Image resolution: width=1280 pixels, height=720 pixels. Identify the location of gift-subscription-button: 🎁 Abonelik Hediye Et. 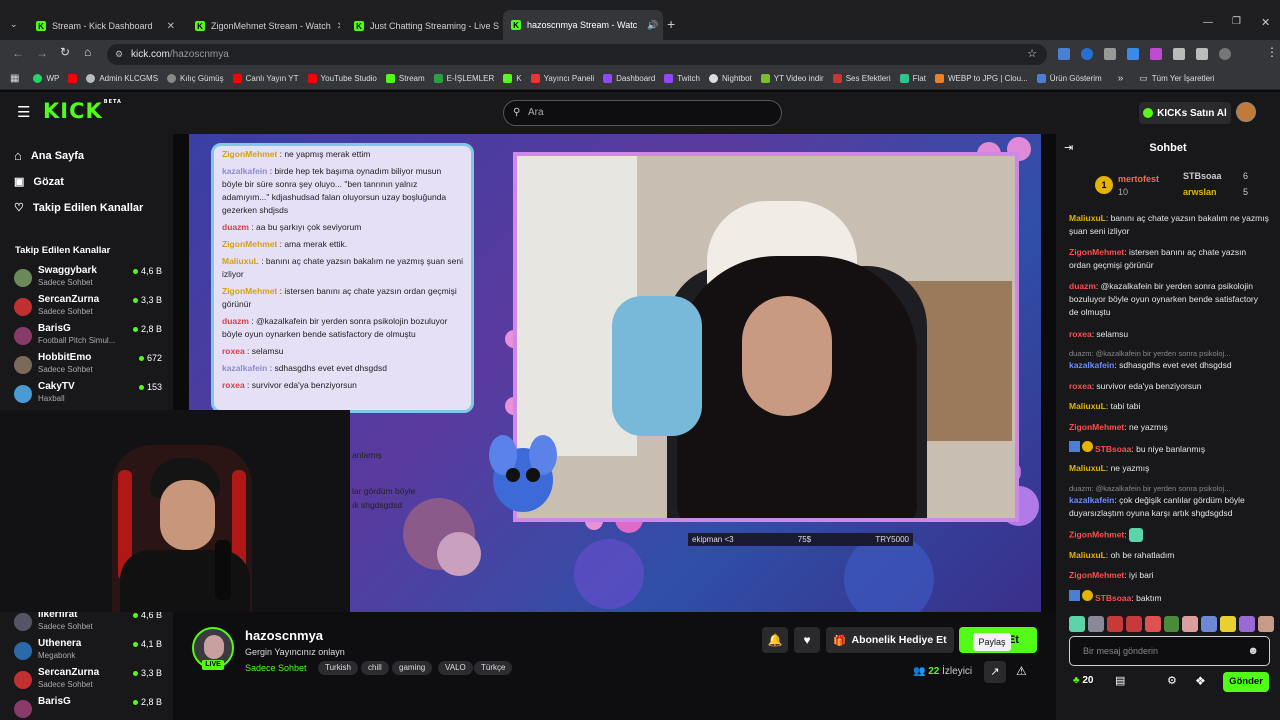
(890, 640).